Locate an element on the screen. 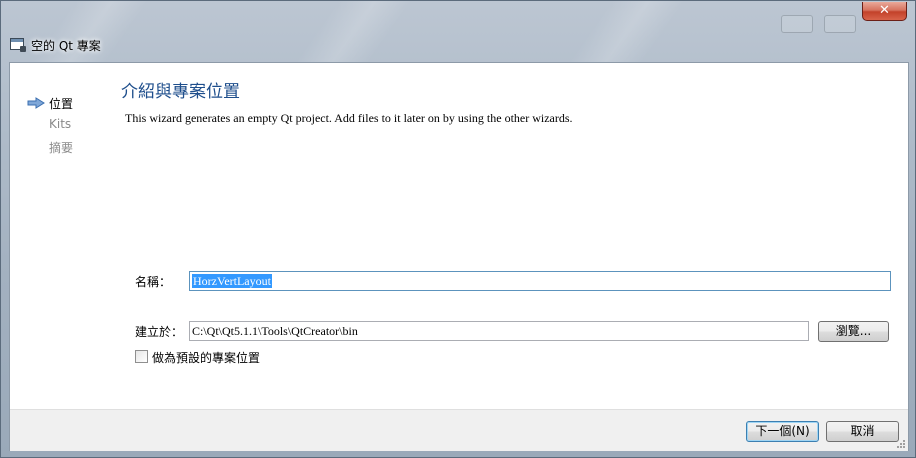 This screenshot has width=916, height=458. resize-grip-icon is located at coordinates (901, 444).